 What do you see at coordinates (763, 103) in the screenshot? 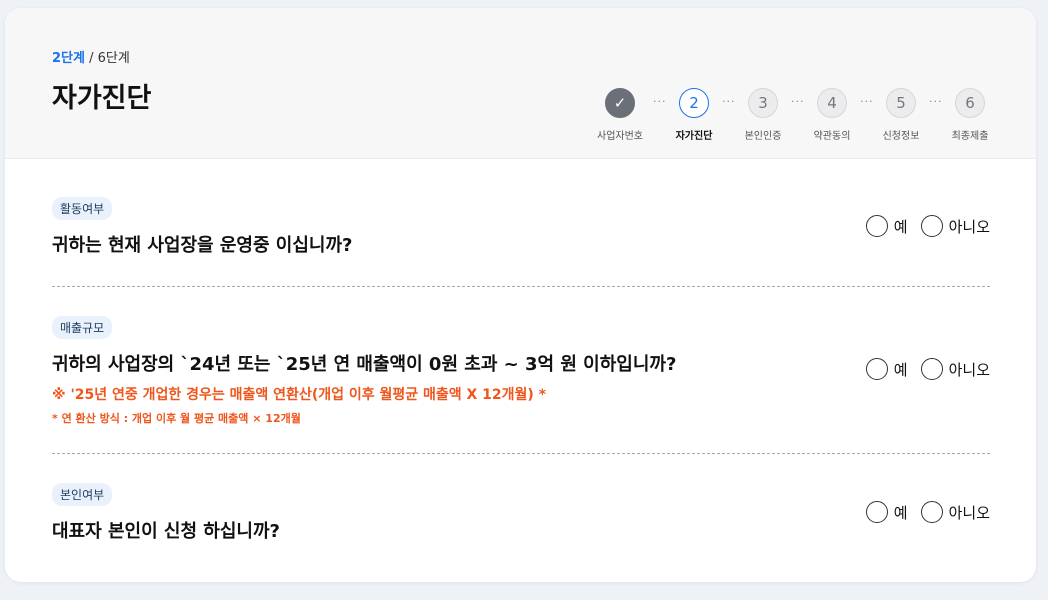
I see `step-number: 3` at bounding box center [763, 103].